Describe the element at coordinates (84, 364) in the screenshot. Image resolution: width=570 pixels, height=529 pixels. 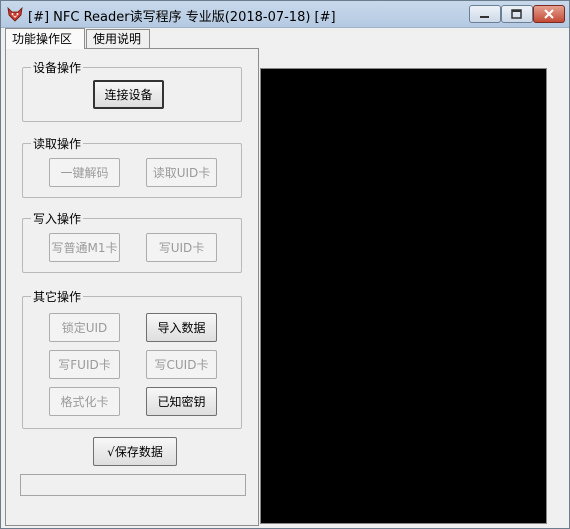
I see `write-fuid-card-button: 写FUID卡` at that location.